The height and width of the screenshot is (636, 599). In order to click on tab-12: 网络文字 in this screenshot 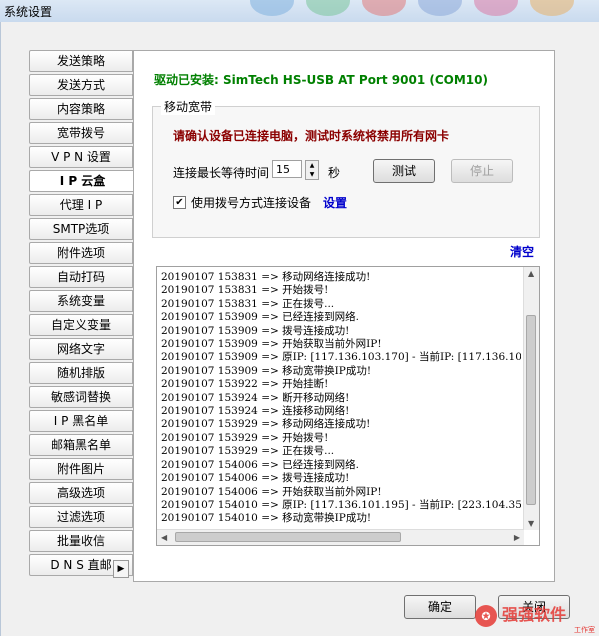, I will do `click(81, 349)`.